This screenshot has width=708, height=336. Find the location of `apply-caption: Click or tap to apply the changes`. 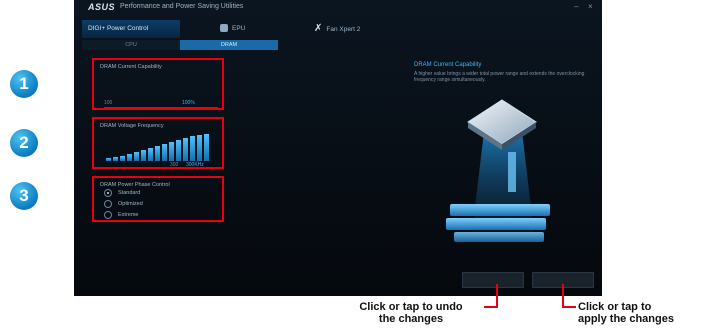

apply-caption: Click or tap to apply the changes is located at coordinates (642, 313).